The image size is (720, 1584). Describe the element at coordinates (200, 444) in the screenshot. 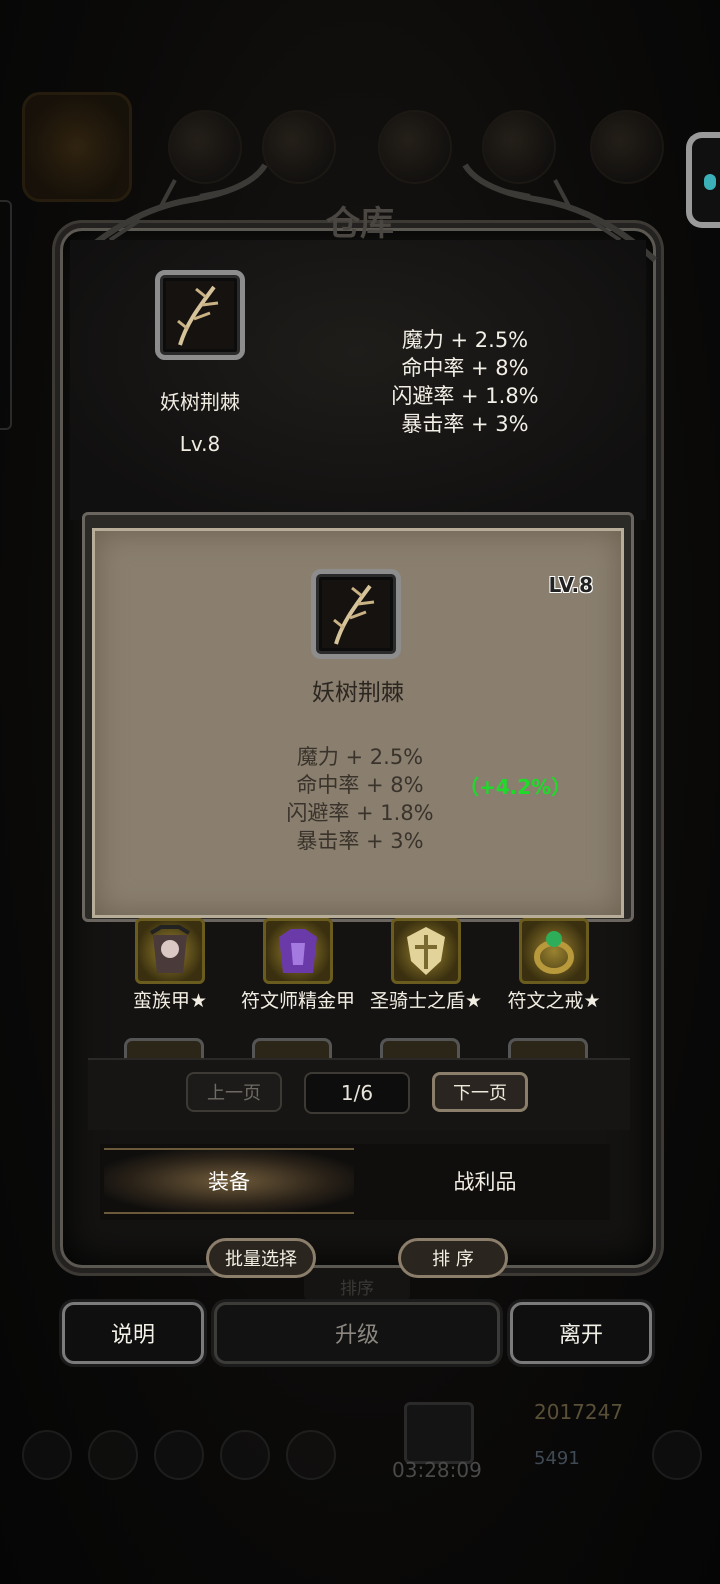

I see `selected-item-level: Lv.8` at that location.